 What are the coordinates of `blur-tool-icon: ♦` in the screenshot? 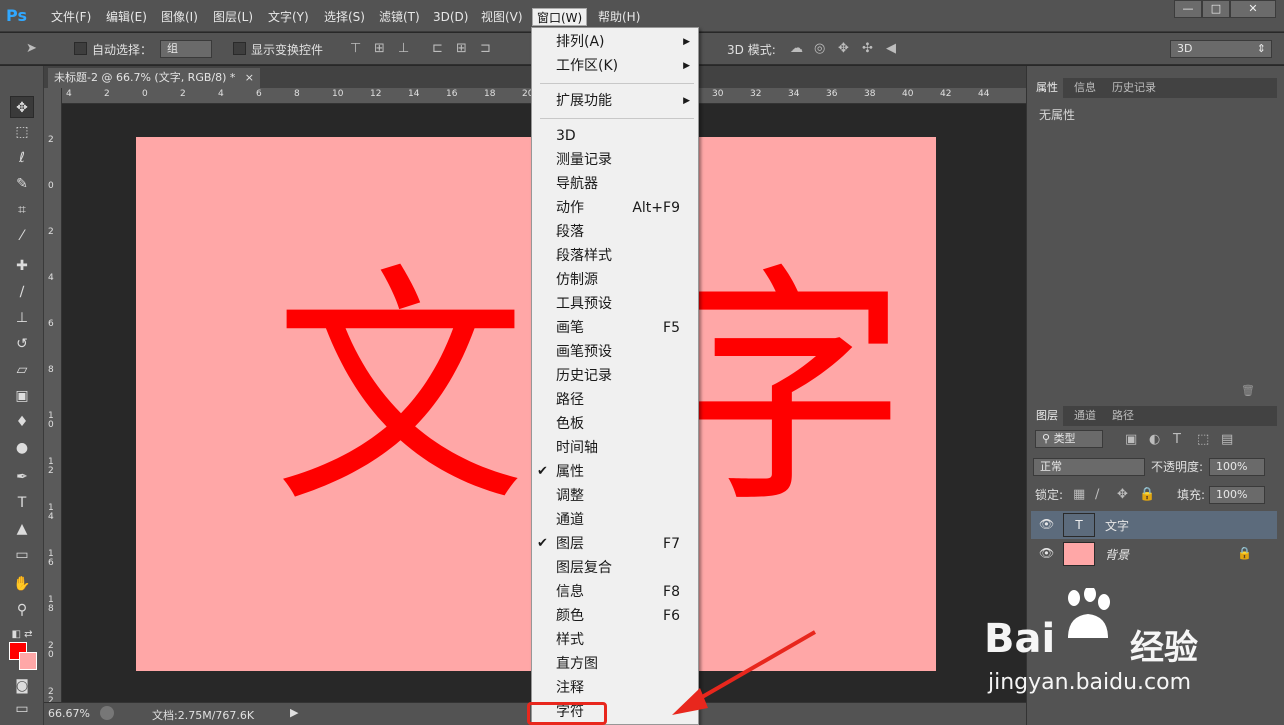 It's located at (22, 422).